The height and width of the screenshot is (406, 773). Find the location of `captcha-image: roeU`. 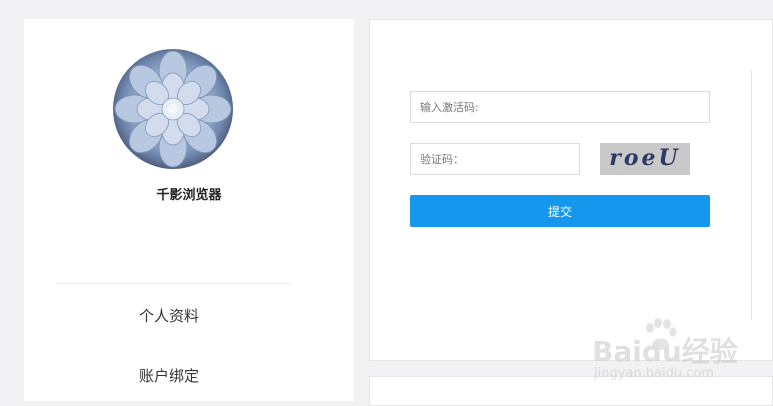

captcha-image: roeU is located at coordinates (645, 159).